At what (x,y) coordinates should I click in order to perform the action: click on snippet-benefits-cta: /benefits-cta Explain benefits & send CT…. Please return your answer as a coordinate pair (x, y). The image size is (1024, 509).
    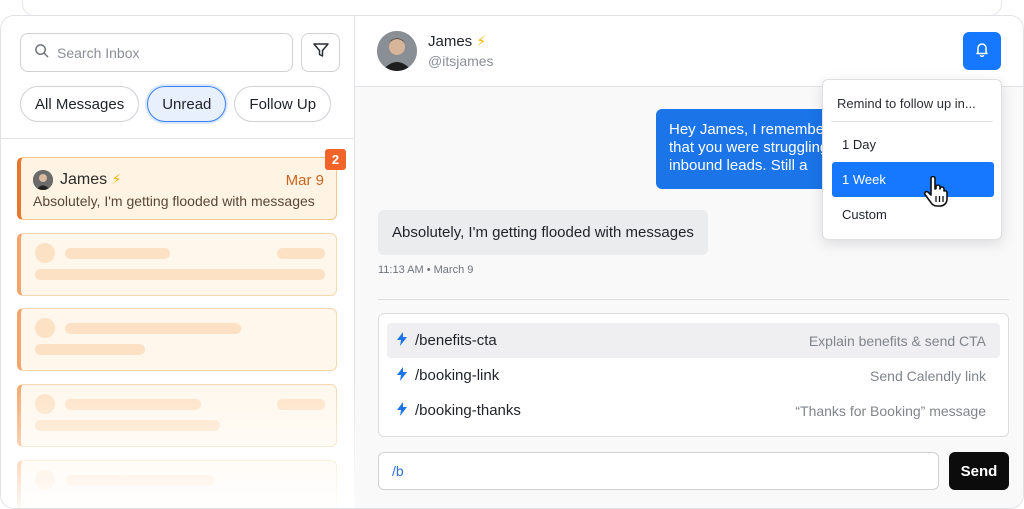
    Looking at the image, I should click on (693, 340).